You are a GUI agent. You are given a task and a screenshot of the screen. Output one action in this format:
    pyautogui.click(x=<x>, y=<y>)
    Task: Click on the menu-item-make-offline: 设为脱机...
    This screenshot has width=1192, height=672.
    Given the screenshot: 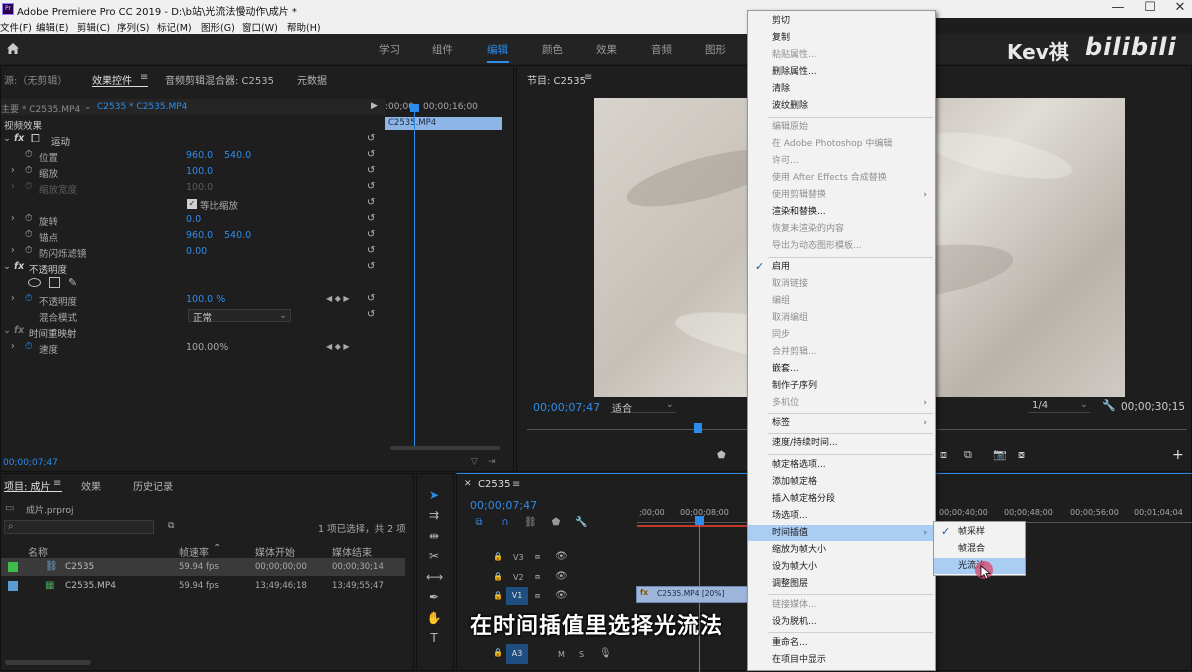 What is the action you would take?
    pyautogui.click(x=841, y=622)
    